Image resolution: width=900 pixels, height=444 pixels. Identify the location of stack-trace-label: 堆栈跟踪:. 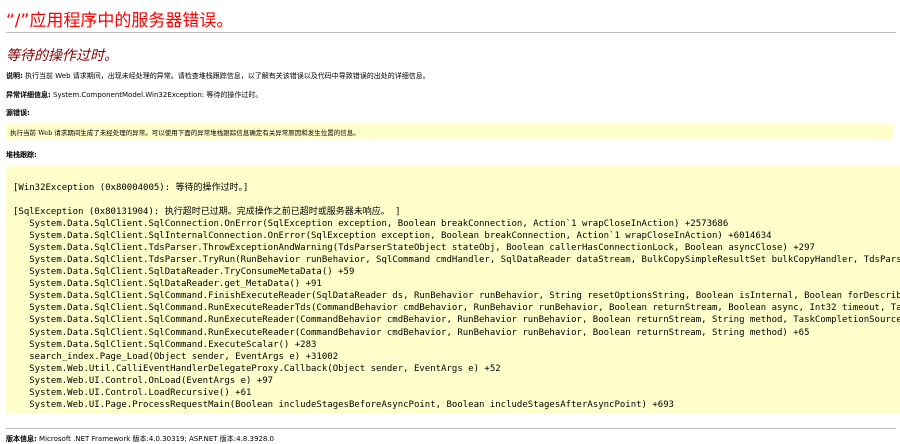
(21, 155).